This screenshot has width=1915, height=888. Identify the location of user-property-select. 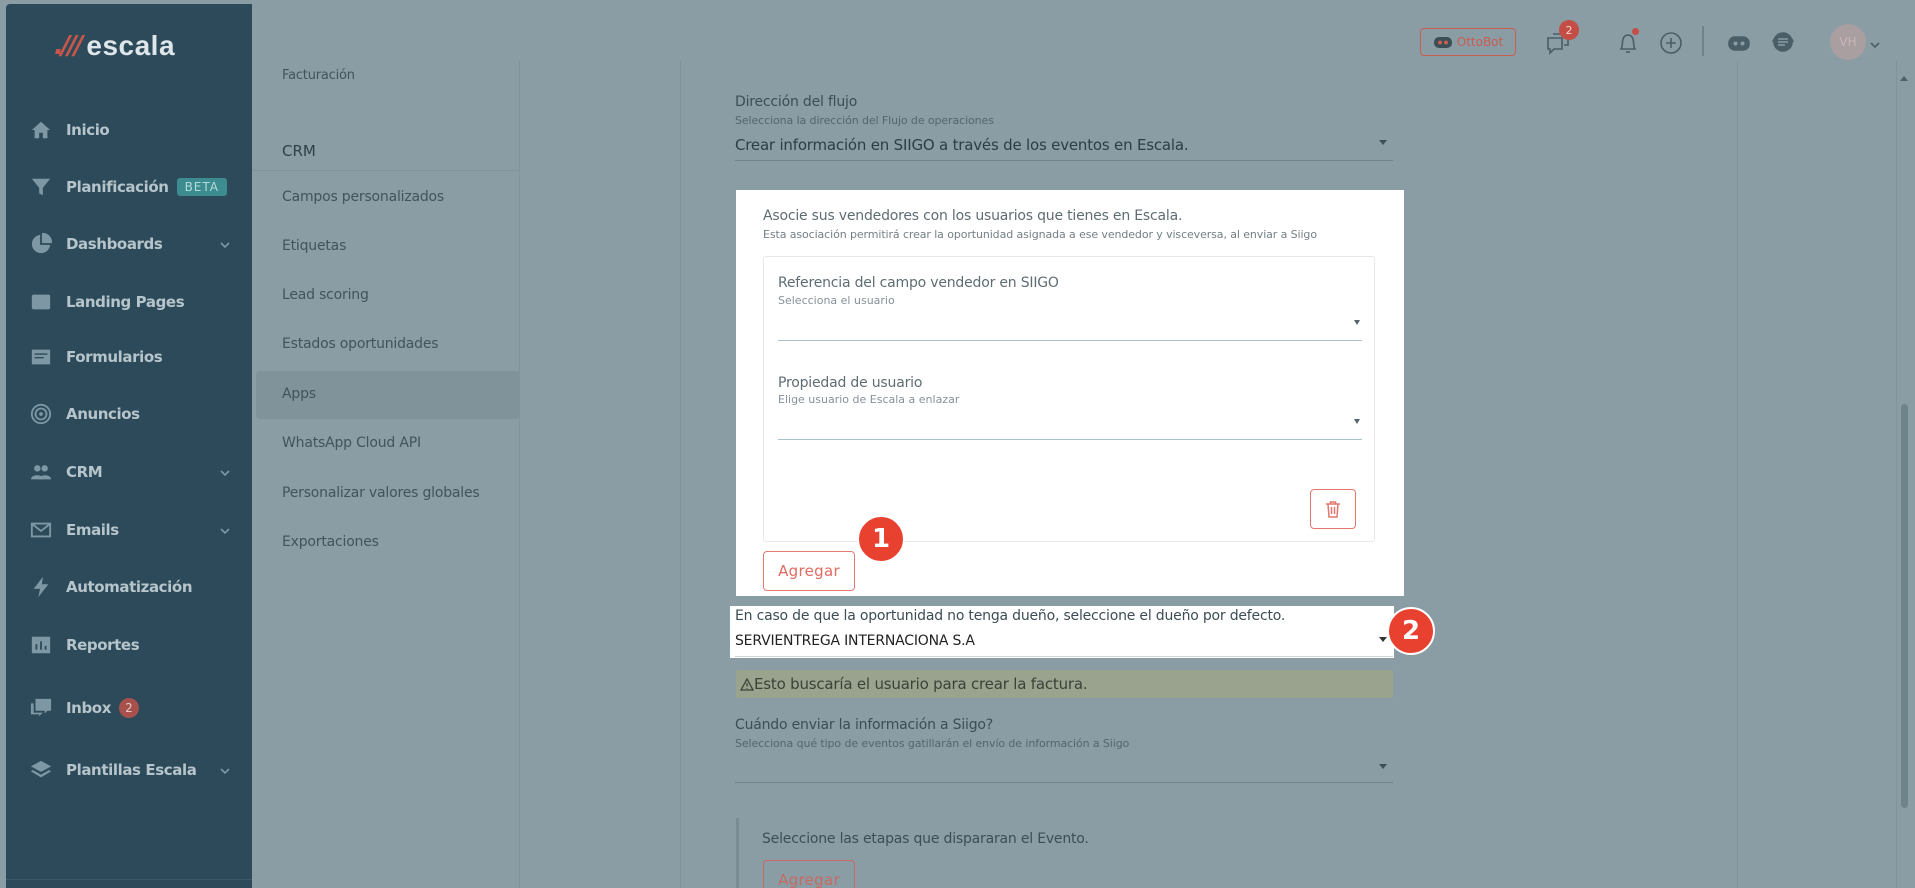
(1070, 439).